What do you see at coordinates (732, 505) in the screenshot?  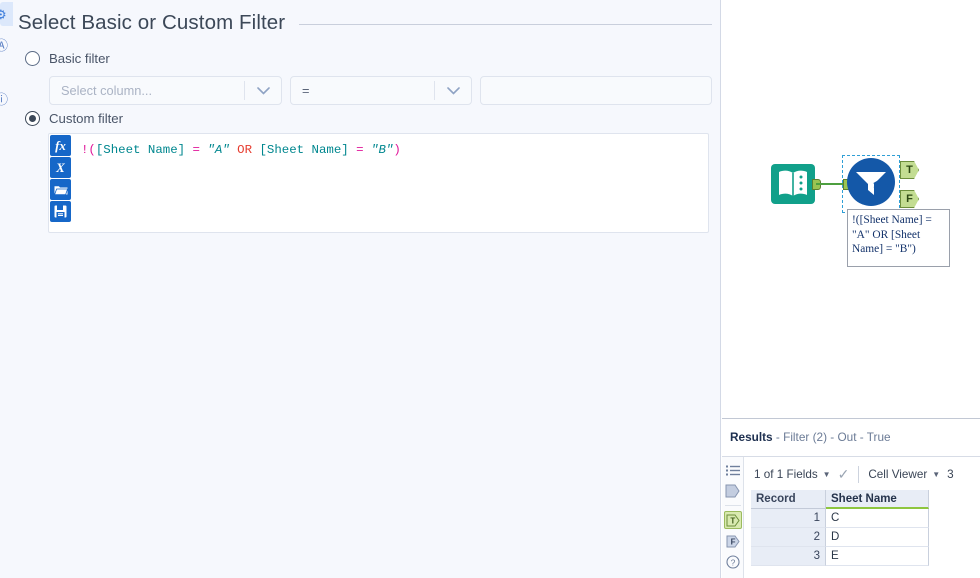 I see `rail-separator` at bounding box center [732, 505].